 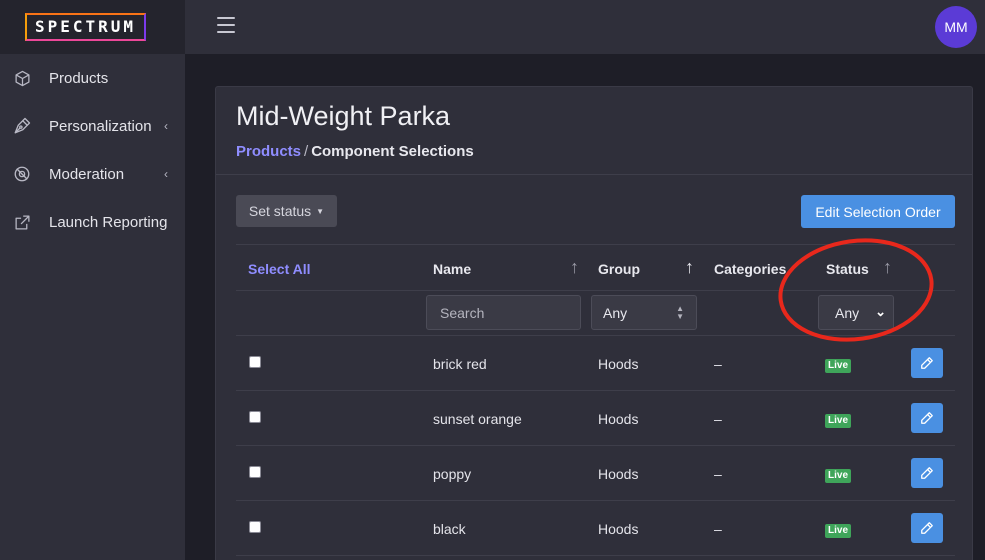 I want to click on page-title: Mid-Weight Parka, so click(x=343, y=116).